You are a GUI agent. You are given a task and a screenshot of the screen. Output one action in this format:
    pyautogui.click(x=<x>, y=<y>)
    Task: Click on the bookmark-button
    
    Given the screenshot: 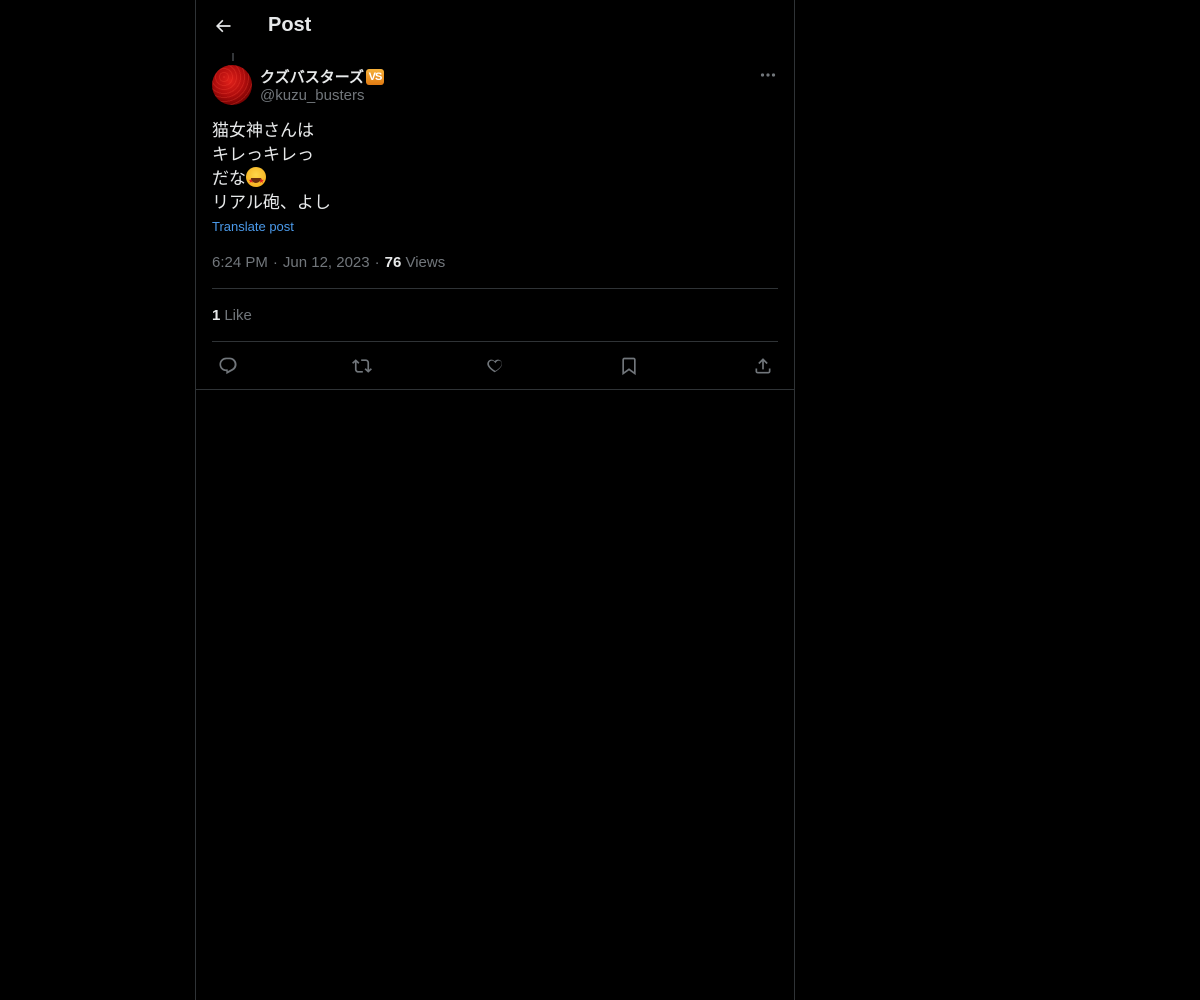 What is the action you would take?
    pyautogui.click(x=629, y=366)
    